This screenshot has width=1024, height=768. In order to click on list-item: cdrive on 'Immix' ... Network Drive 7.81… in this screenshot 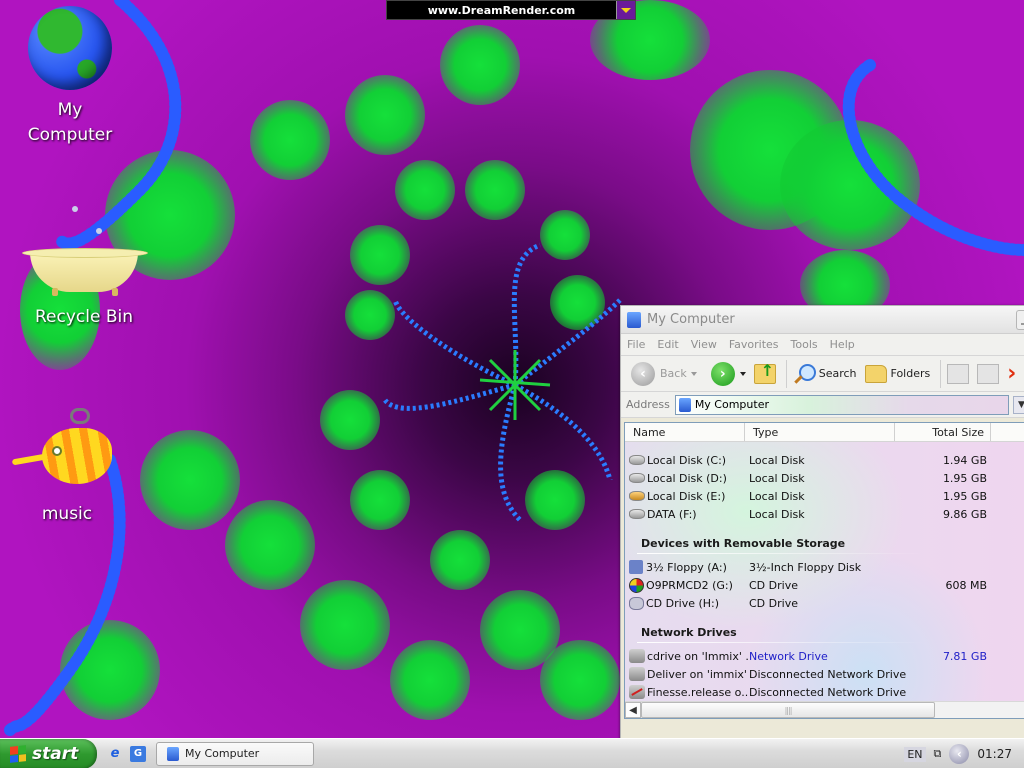, I will do `click(824, 656)`.